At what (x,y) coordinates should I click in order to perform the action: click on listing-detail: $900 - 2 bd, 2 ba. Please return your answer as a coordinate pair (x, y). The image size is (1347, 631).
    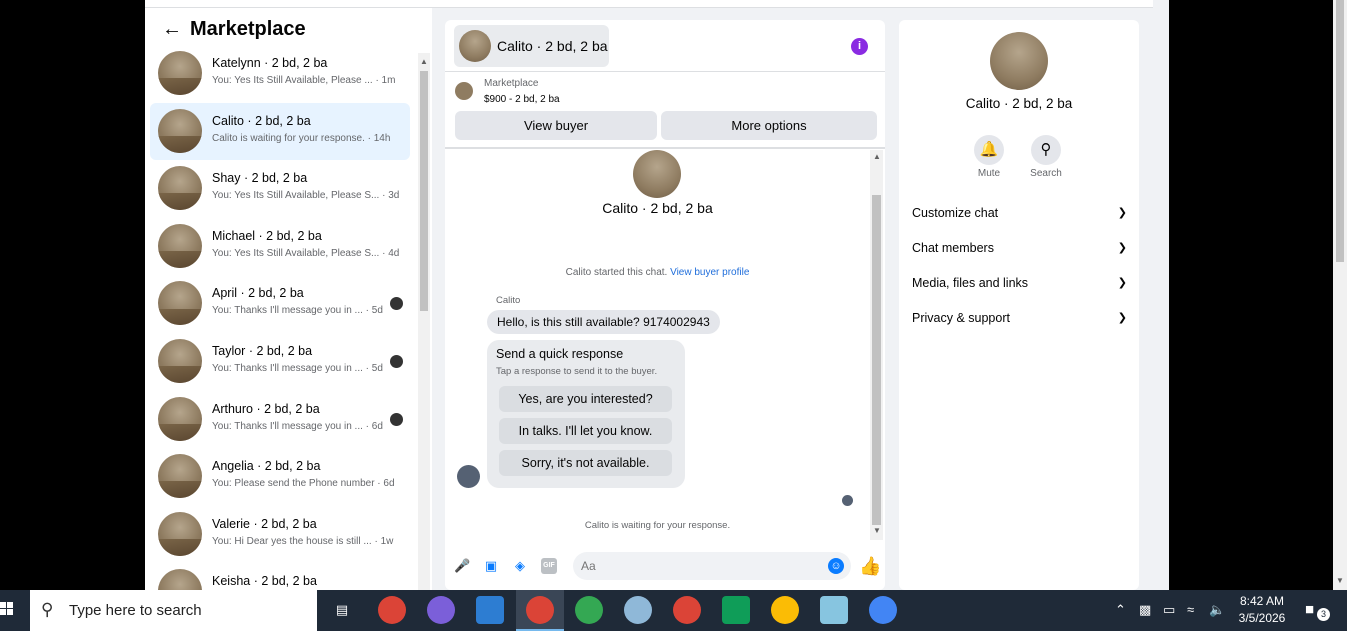
    Looking at the image, I should click on (522, 99).